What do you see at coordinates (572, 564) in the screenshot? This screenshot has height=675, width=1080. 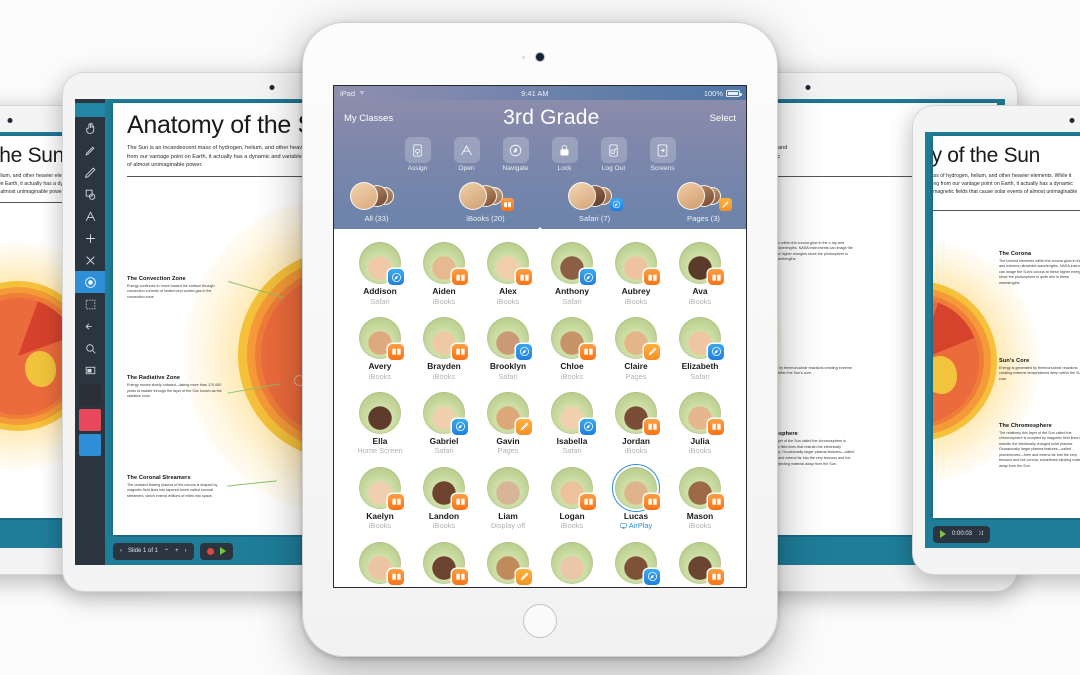 I see `student-cell: OwenDisplay off` at bounding box center [572, 564].